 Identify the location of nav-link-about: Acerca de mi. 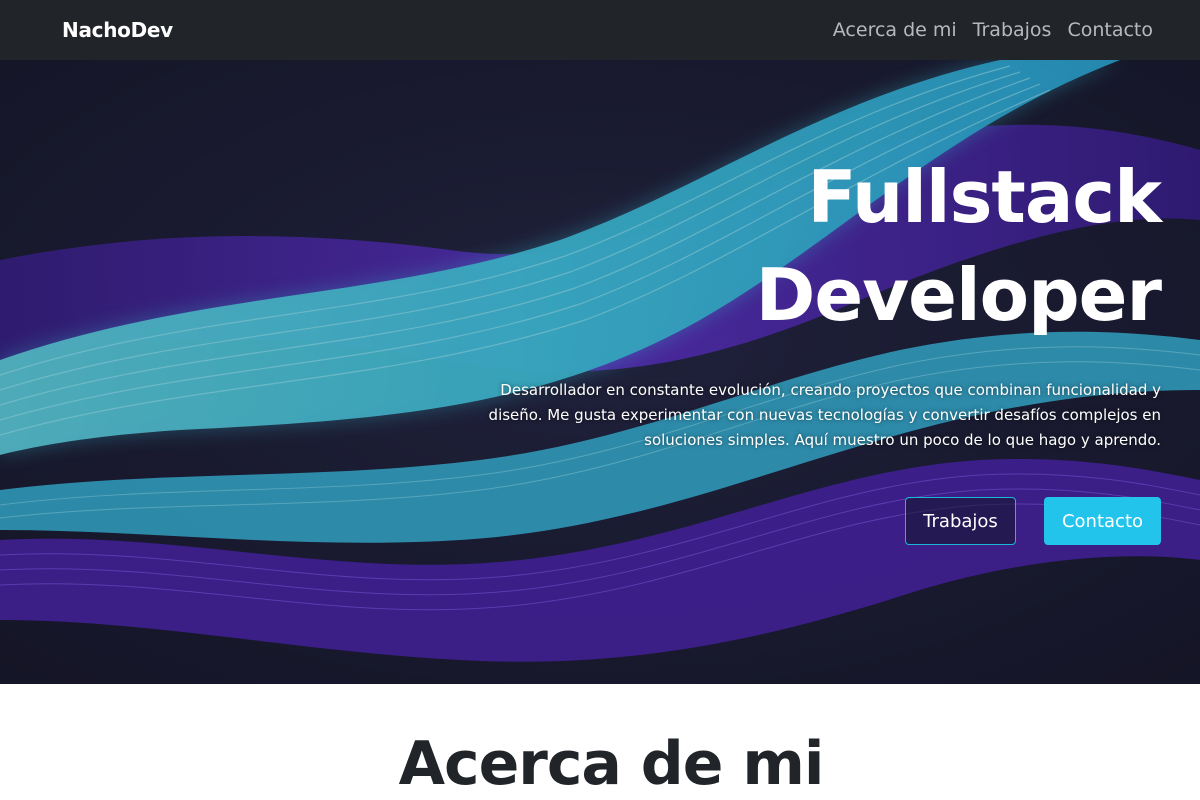
(895, 30).